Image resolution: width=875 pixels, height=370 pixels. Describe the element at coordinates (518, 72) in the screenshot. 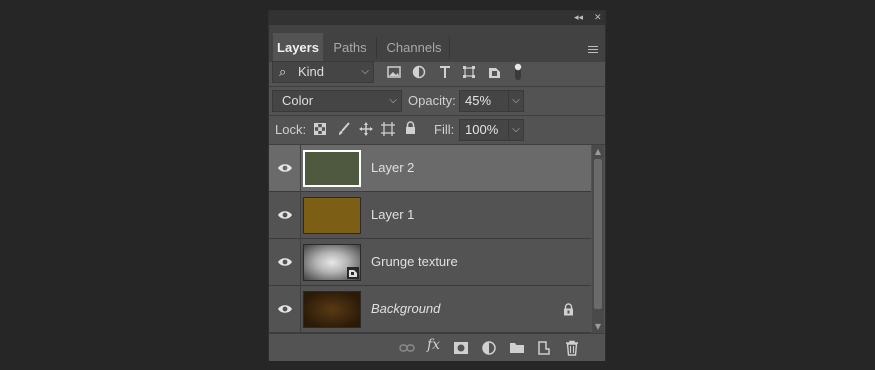

I see `filter-toggle-icon` at that location.